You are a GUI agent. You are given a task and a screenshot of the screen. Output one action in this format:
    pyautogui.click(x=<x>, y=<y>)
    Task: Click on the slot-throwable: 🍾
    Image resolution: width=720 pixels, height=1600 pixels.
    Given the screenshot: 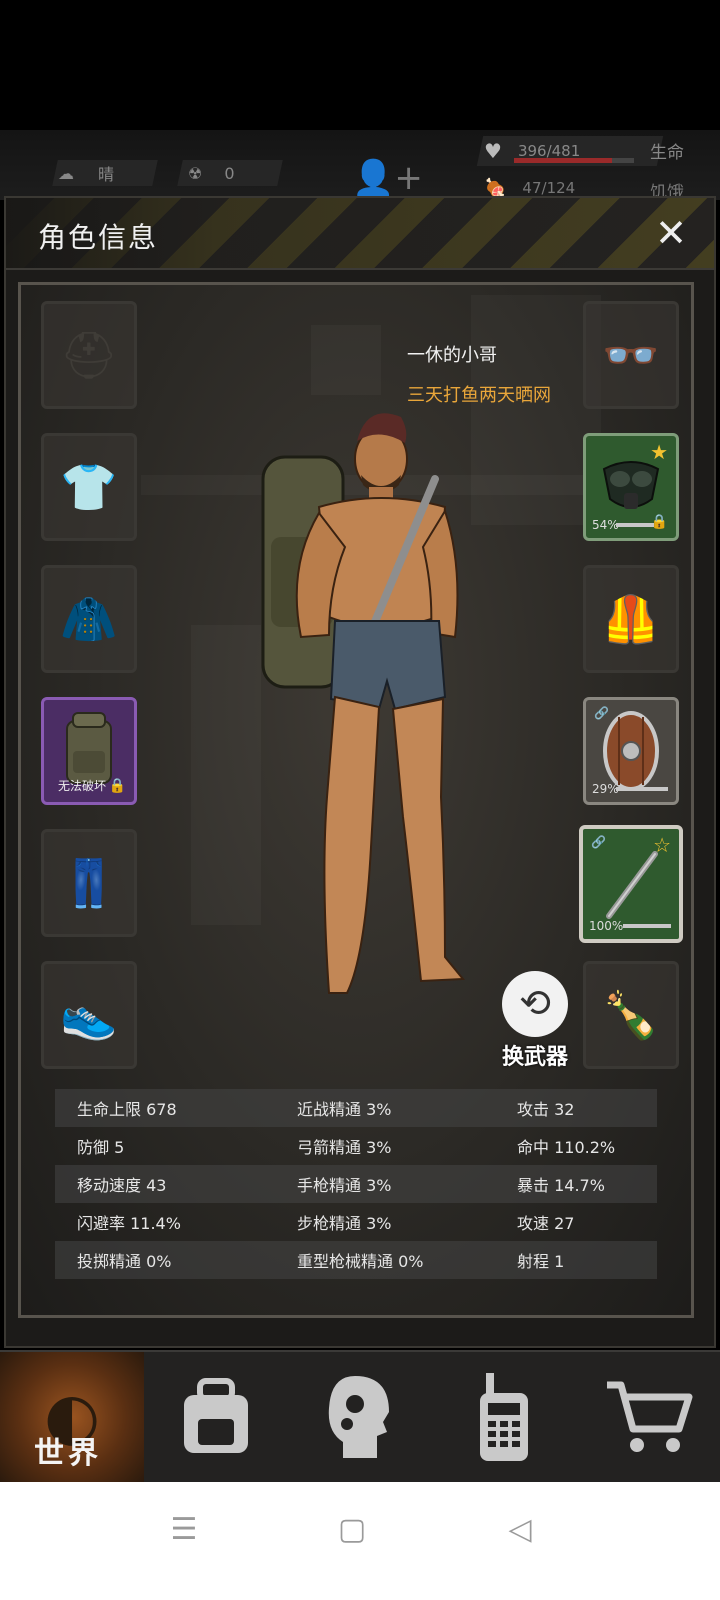 What is the action you would take?
    pyautogui.click(x=631, y=1015)
    